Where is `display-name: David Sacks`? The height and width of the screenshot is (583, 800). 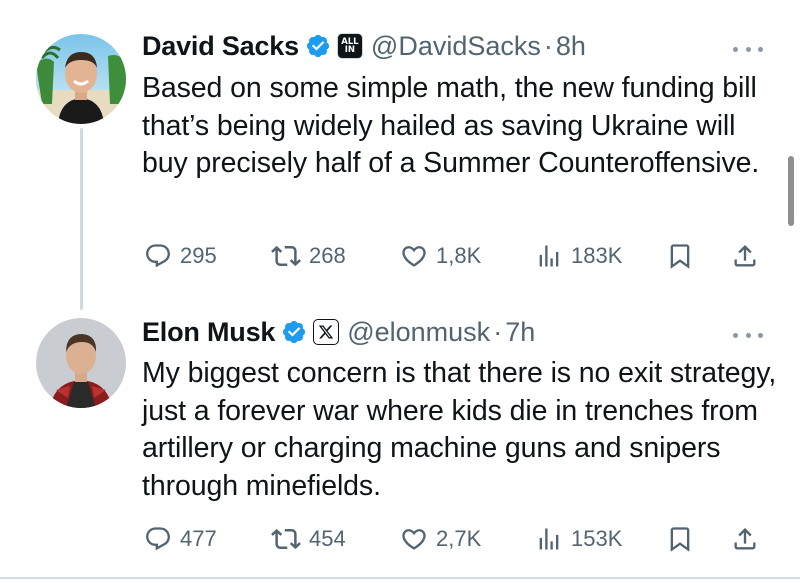
display-name: David Sacks is located at coordinates (220, 46).